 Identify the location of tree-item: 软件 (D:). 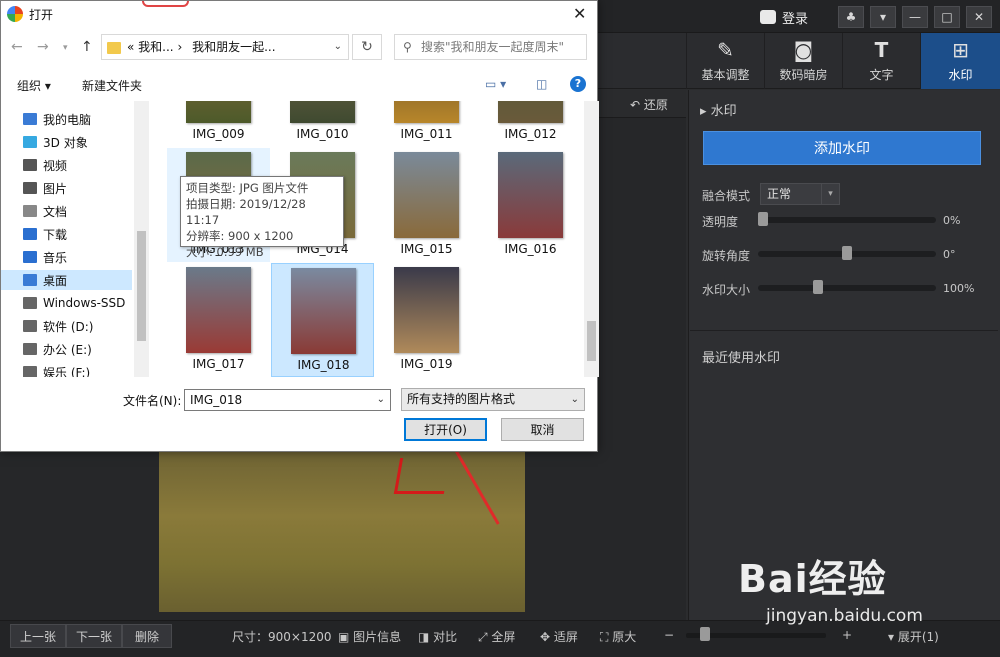
(58, 326).